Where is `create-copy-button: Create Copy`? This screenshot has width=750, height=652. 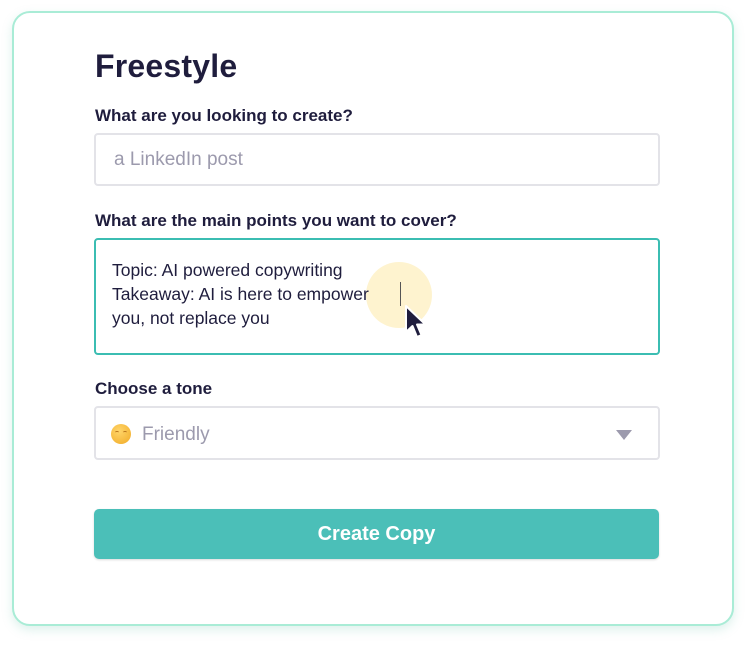 create-copy-button: Create Copy is located at coordinates (376, 534).